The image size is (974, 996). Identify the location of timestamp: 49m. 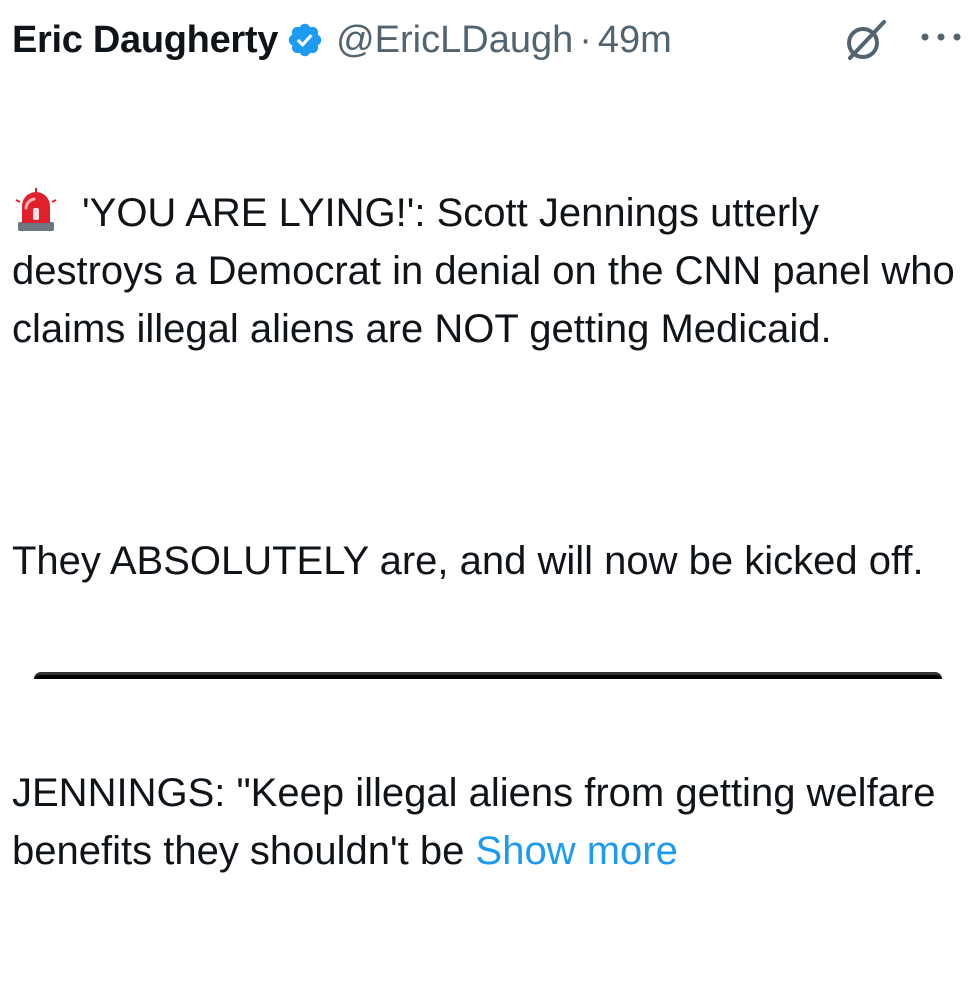
(635, 40).